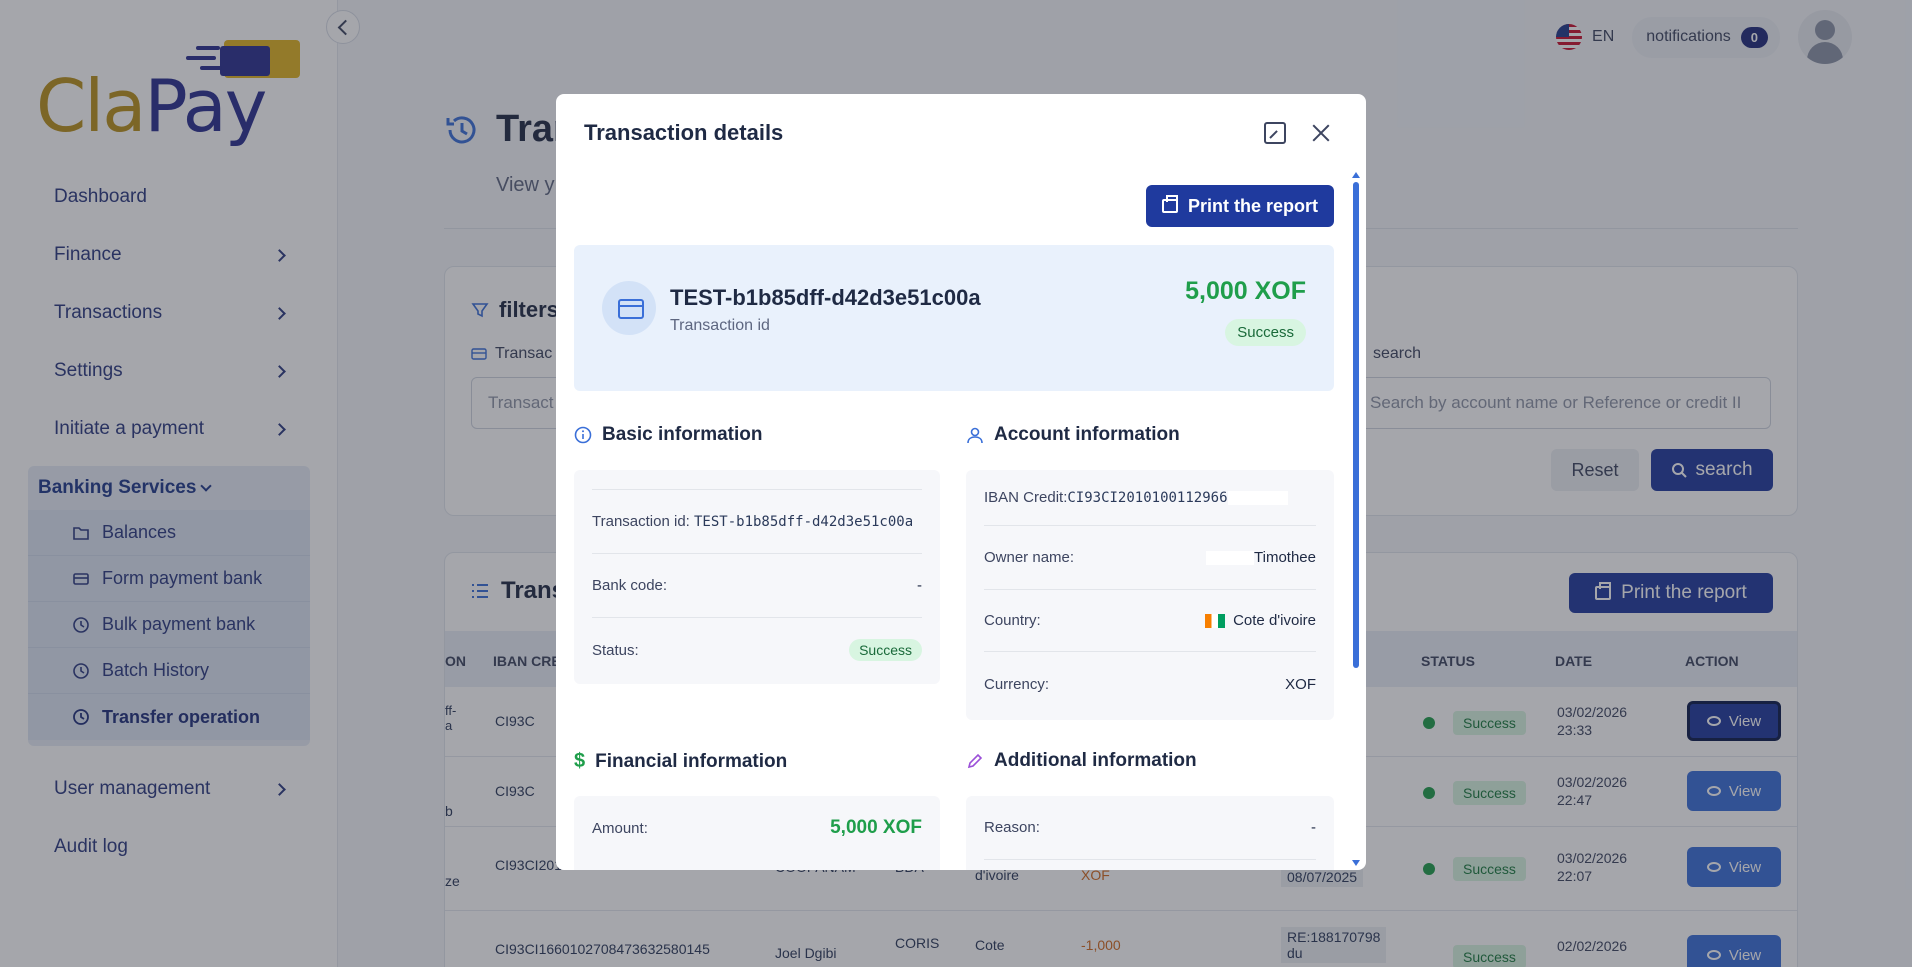  What do you see at coordinates (583, 435) in the screenshot?
I see `info-icon` at bounding box center [583, 435].